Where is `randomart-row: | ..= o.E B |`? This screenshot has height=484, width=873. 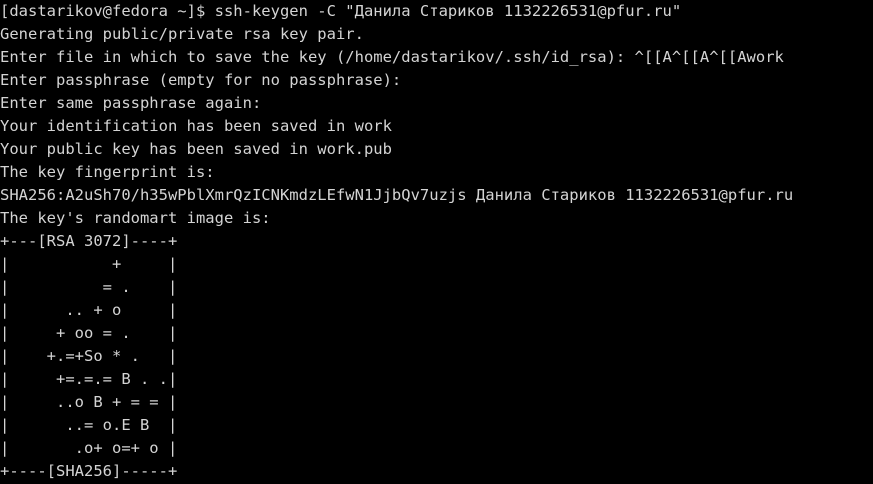 randomart-row: | ..= o.E B | is located at coordinates (89, 425).